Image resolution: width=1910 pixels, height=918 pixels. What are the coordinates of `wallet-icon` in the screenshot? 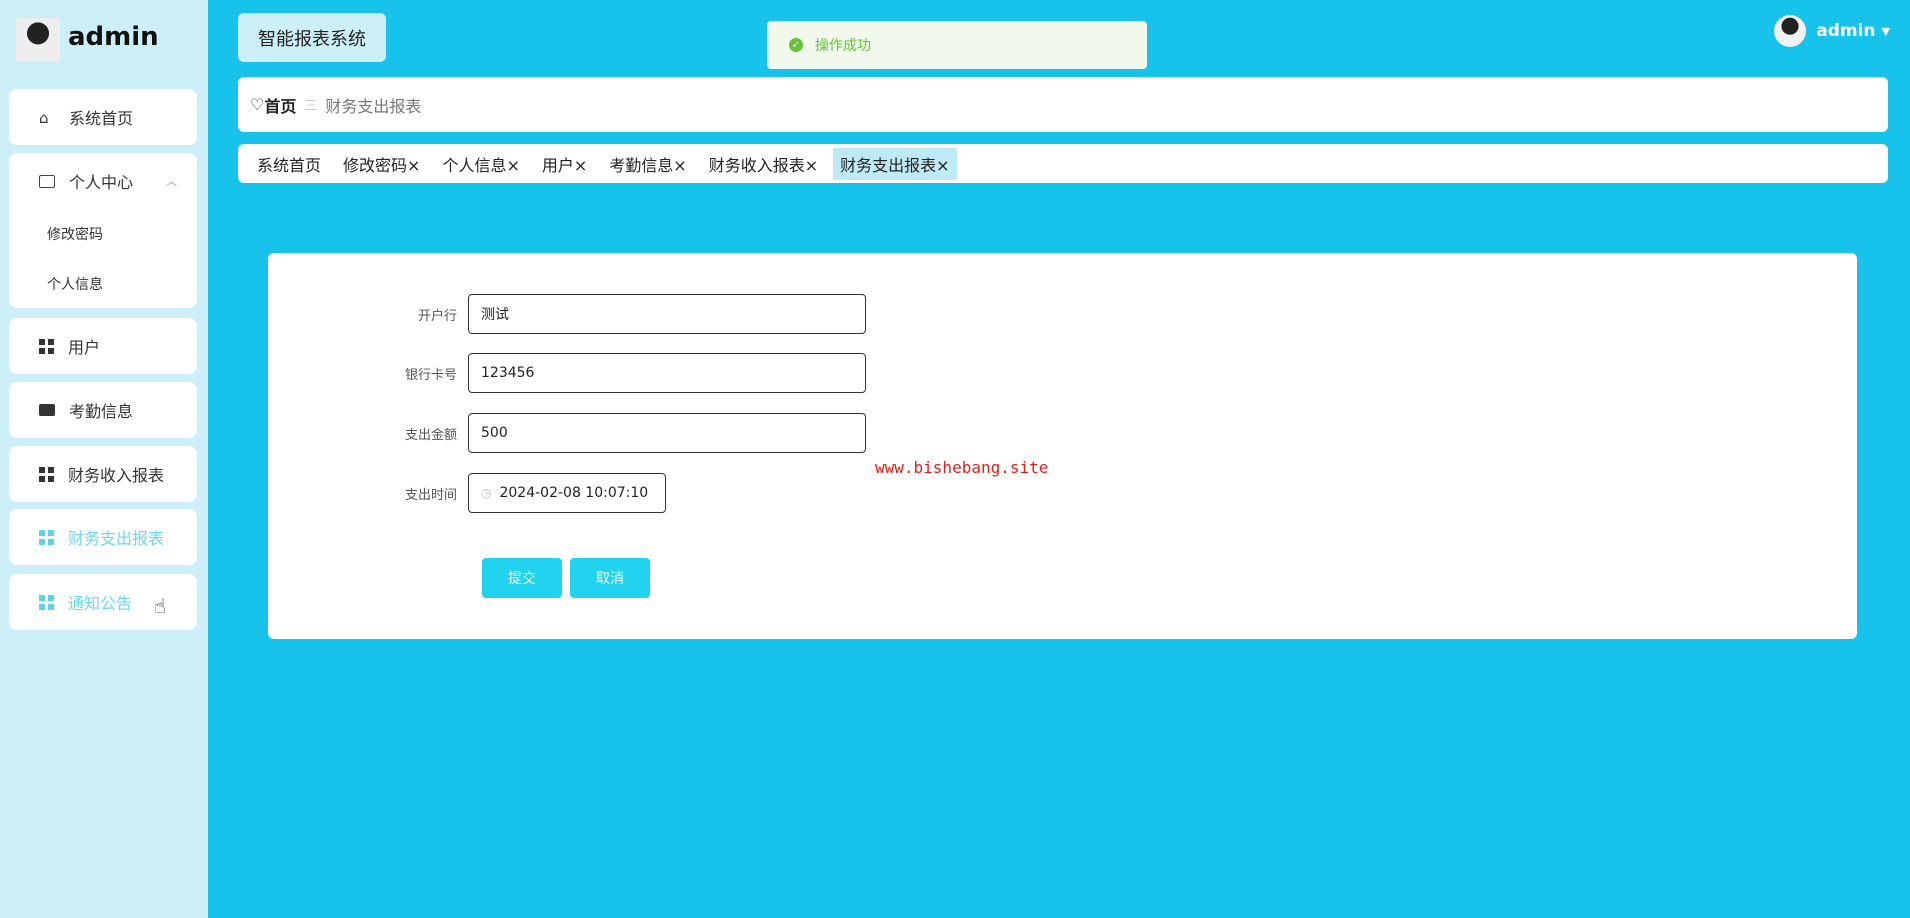 It's located at (47, 410).